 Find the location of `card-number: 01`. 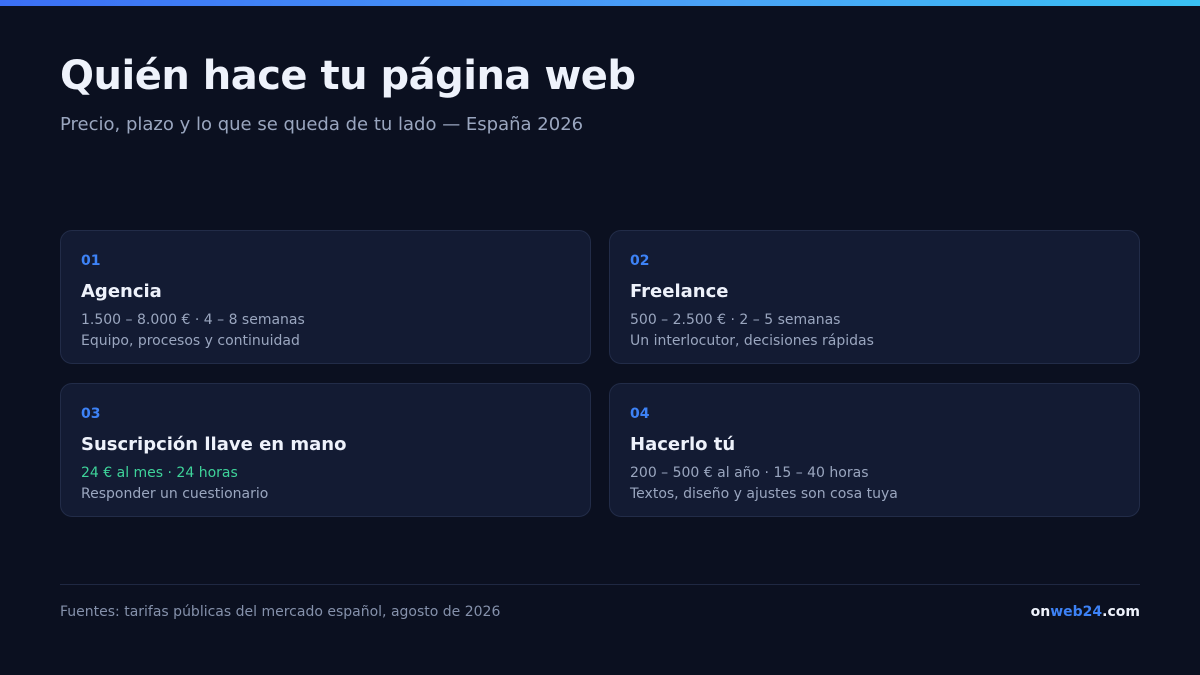

card-number: 01 is located at coordinates (91, 261).